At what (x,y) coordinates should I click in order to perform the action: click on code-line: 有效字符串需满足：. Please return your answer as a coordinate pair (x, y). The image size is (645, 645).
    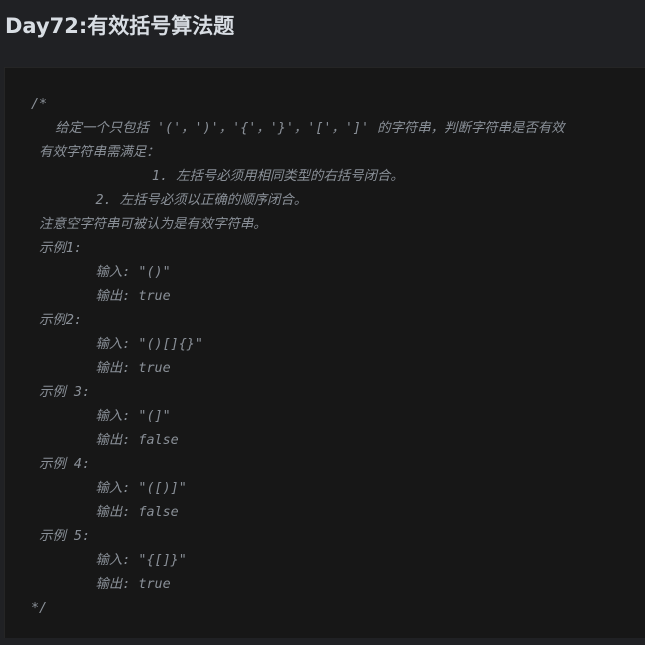
    Looking at the image, I should click on (95, 152).